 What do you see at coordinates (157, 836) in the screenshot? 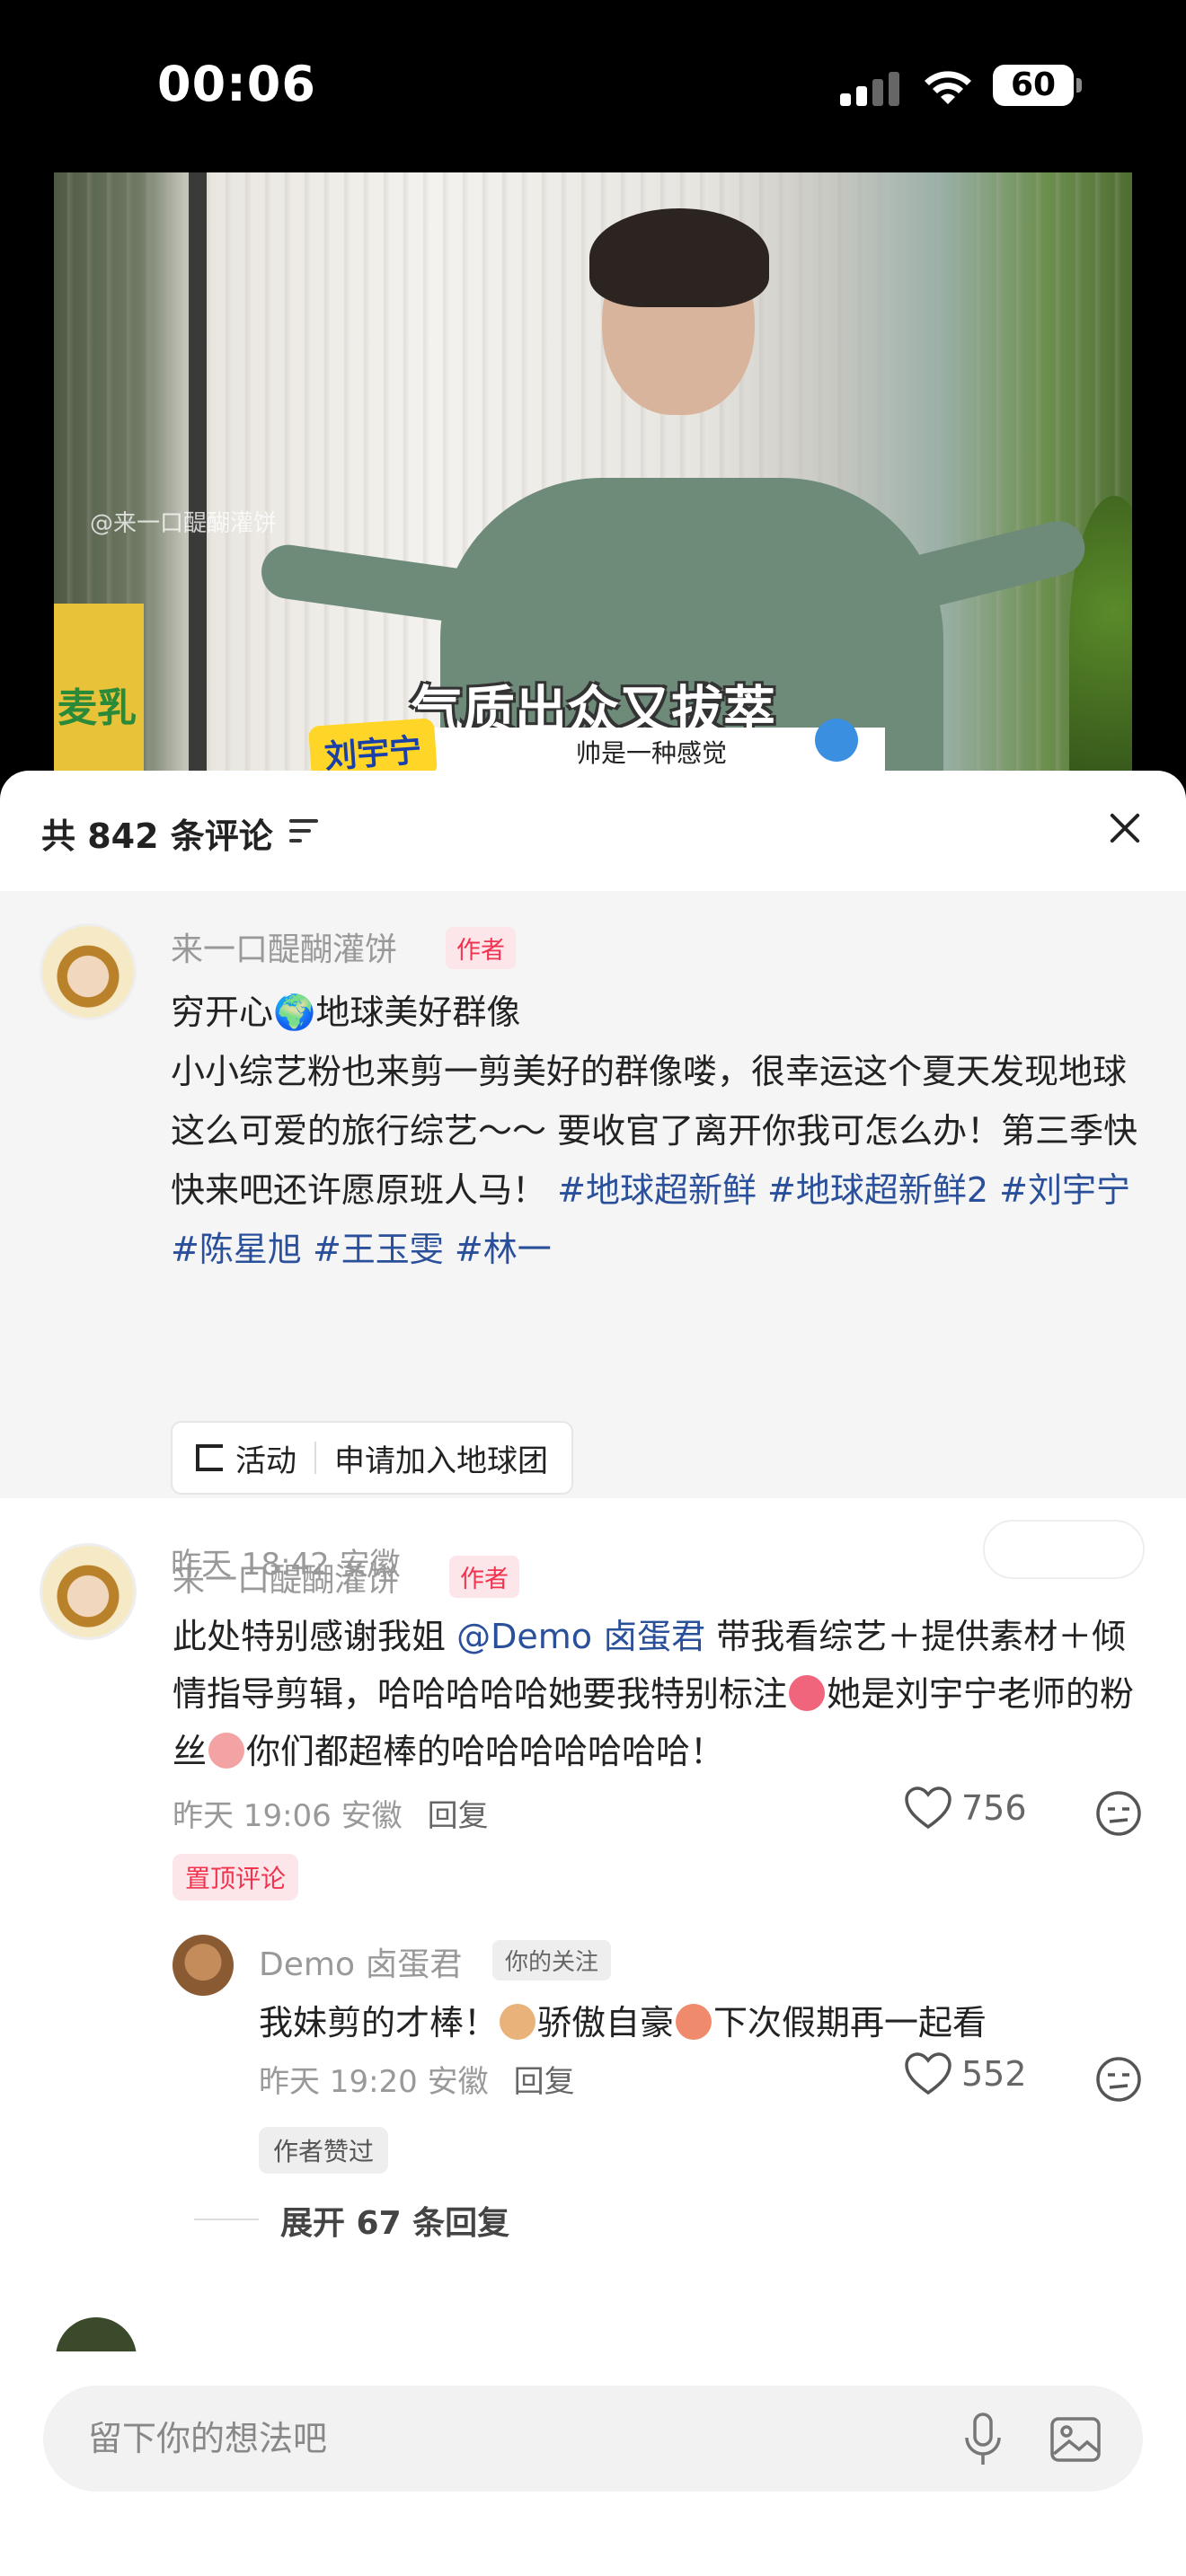
I see `comment-count: 共 842 条评论` at bounding box center [157, 836].